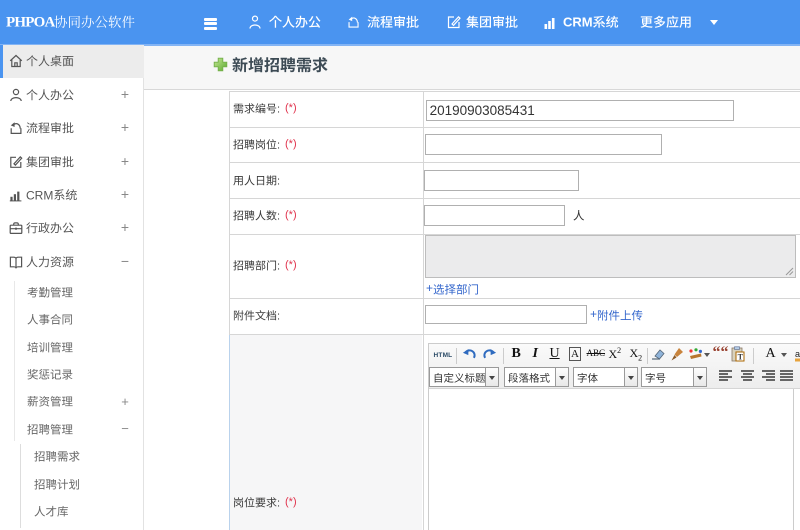 This screenshot has height=530, width=800. Describe the element at coordinates (797, 354) in the screenshot. I see `svg-text: ab` at that location.